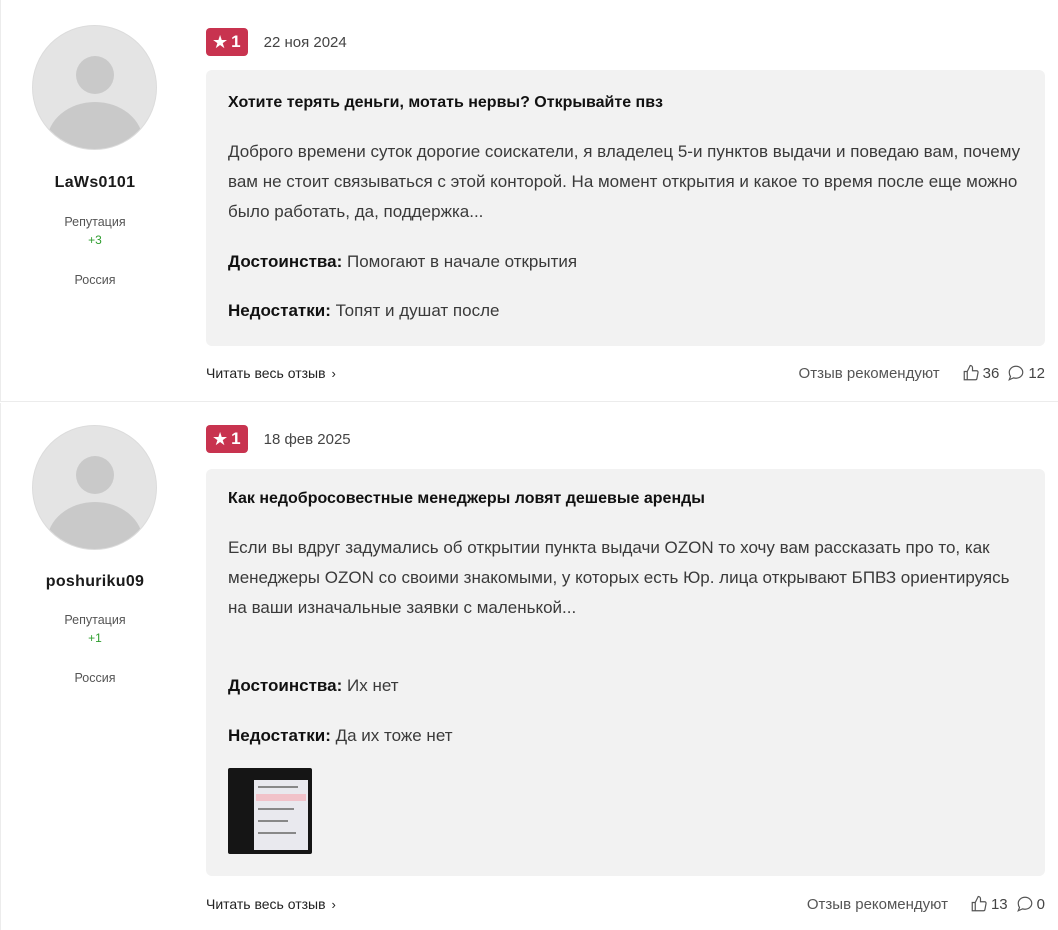 This screenshot has height=930, width=1058. What do you see at coordinates (989, 904) in the screenshot?
I see `like-button: 13` at bounding box center [989, 904].